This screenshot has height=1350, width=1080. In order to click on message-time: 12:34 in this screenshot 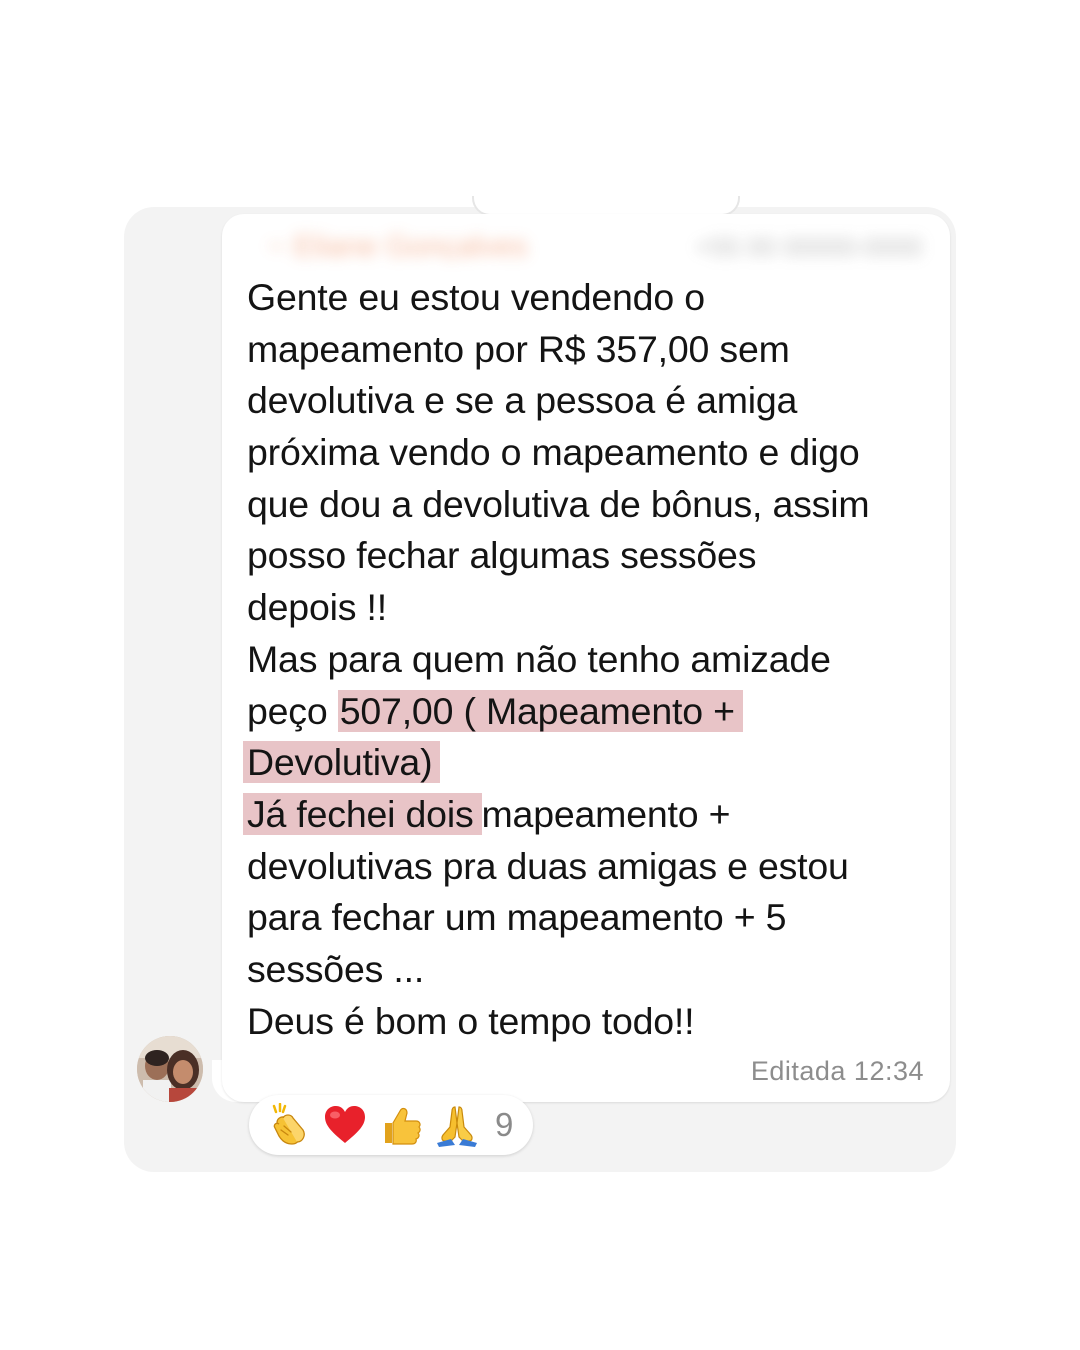, I will do `click(888, 1071)`.